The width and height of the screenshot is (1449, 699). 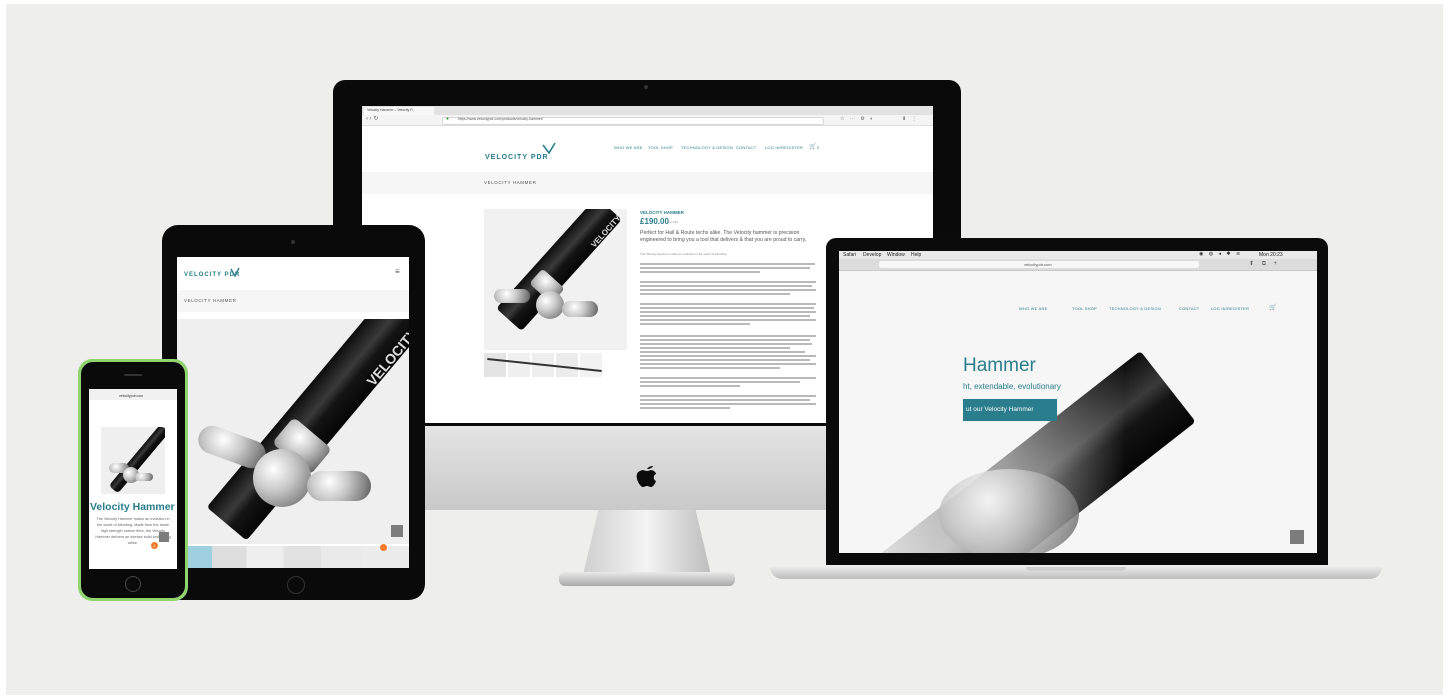 What do you see at coordinates (555, 279) in the screenshot?
I see `imac-product-image: VELOCITY` at bounding box center [555, 279].